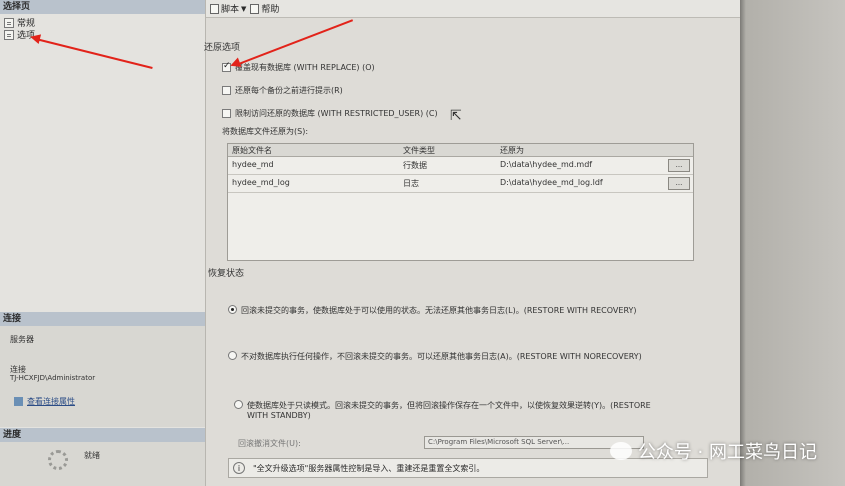 This screenshot has height=486, width=845. What do you see at coordinates (226, 90) in the screenshot?
I see `prompt-checkbox` at bounding box center [226, 90].